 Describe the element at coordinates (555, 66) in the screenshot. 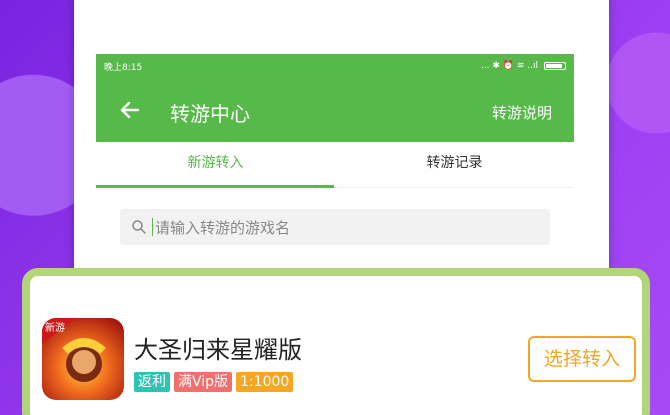

I see `battery-icon` at that location.